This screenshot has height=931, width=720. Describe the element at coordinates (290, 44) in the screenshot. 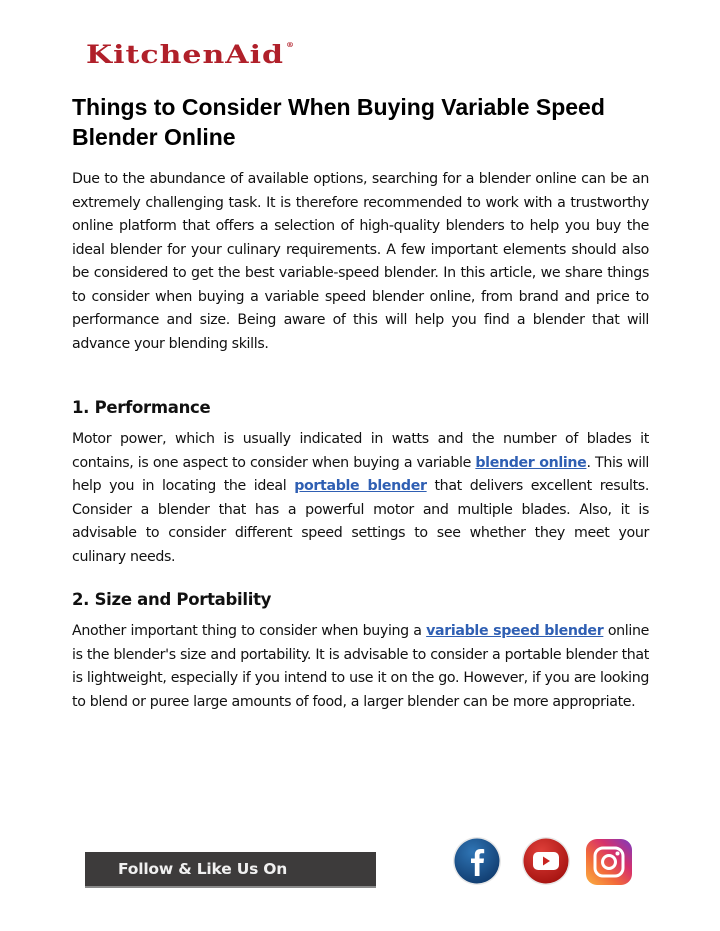

I see `registered-mark: ®` at that location.